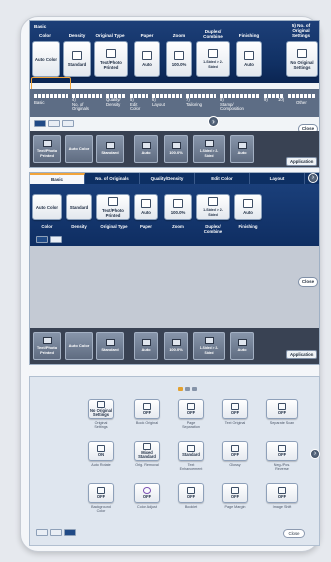  What do you see at coordinates (282, 507) in the screenshot?
I see `image-shift-caption: Image Shift` at bounding box center [282, 507].